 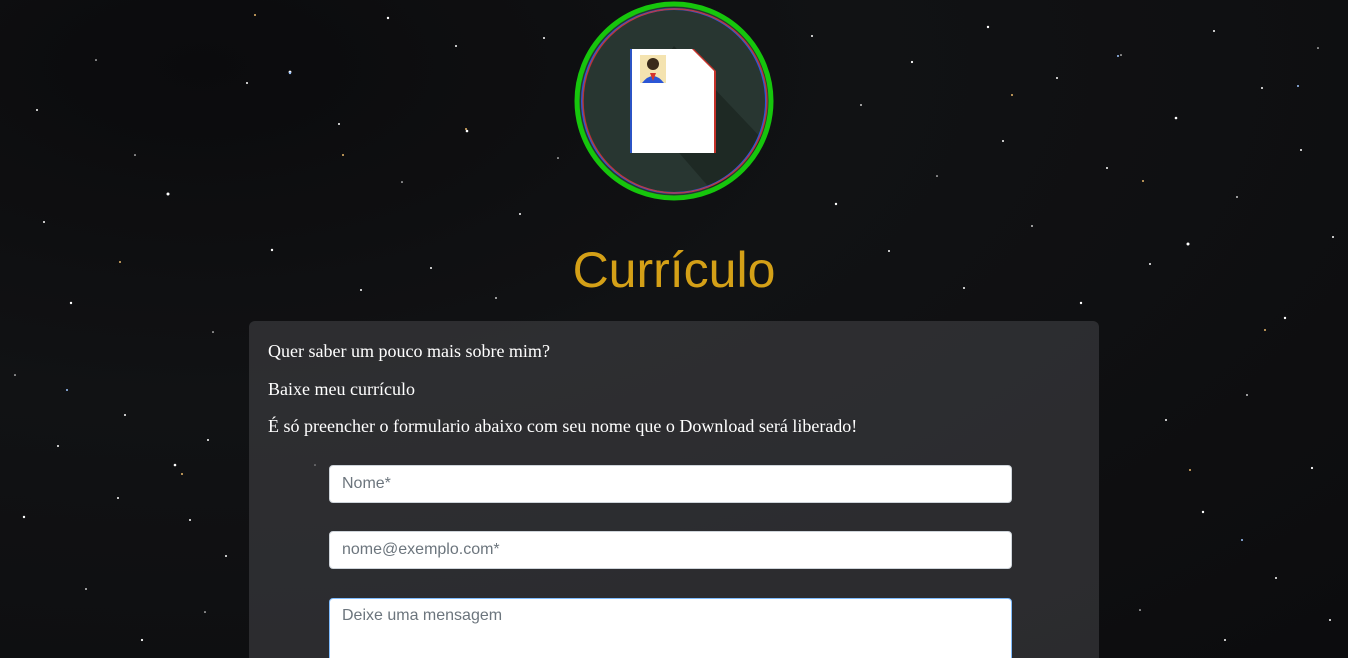 I want to click on message-textarea, so click(x=670, y=628).